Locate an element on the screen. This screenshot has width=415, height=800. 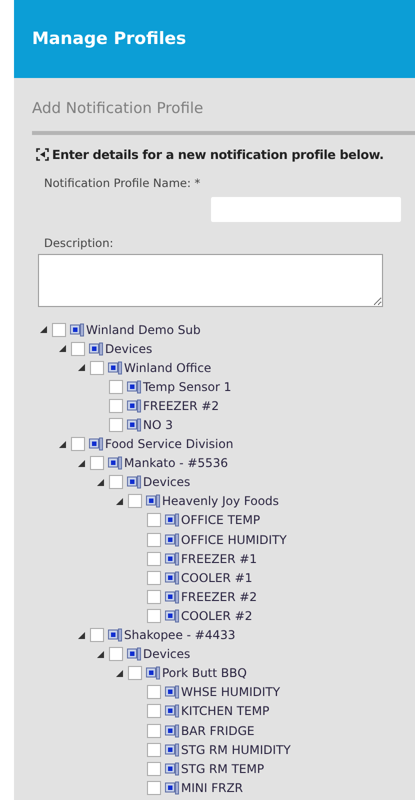
tree-item-label: BAR FRIDGE is located at coordinates (217, 731).